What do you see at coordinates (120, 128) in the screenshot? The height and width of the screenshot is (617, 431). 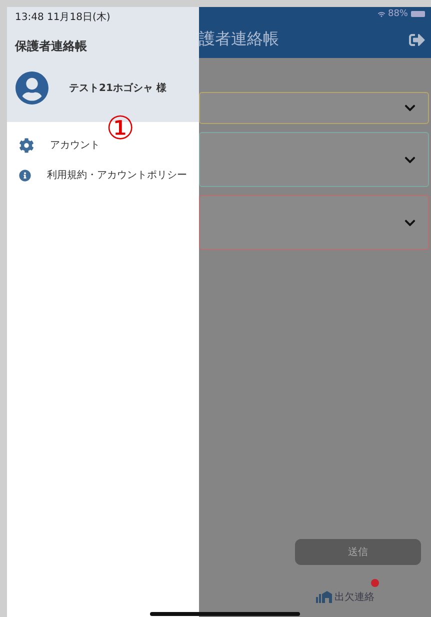 I see `annotation-number: ①` at bounding box center [120, 128].